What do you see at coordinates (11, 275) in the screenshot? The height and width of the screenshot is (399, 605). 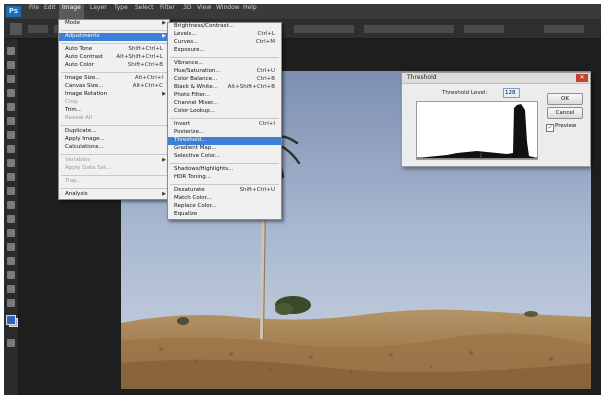 I see `path-selection-tool-icon` at bounding box center [11, 275].